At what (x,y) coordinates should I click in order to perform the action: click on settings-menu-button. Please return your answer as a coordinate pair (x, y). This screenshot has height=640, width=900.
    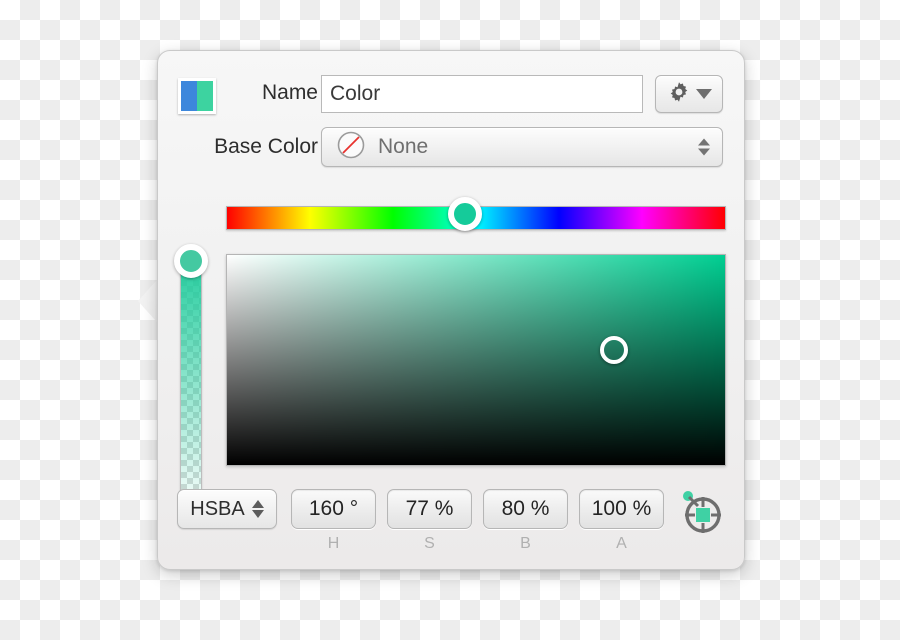
    Looking at the image, I should click on (689, 94).